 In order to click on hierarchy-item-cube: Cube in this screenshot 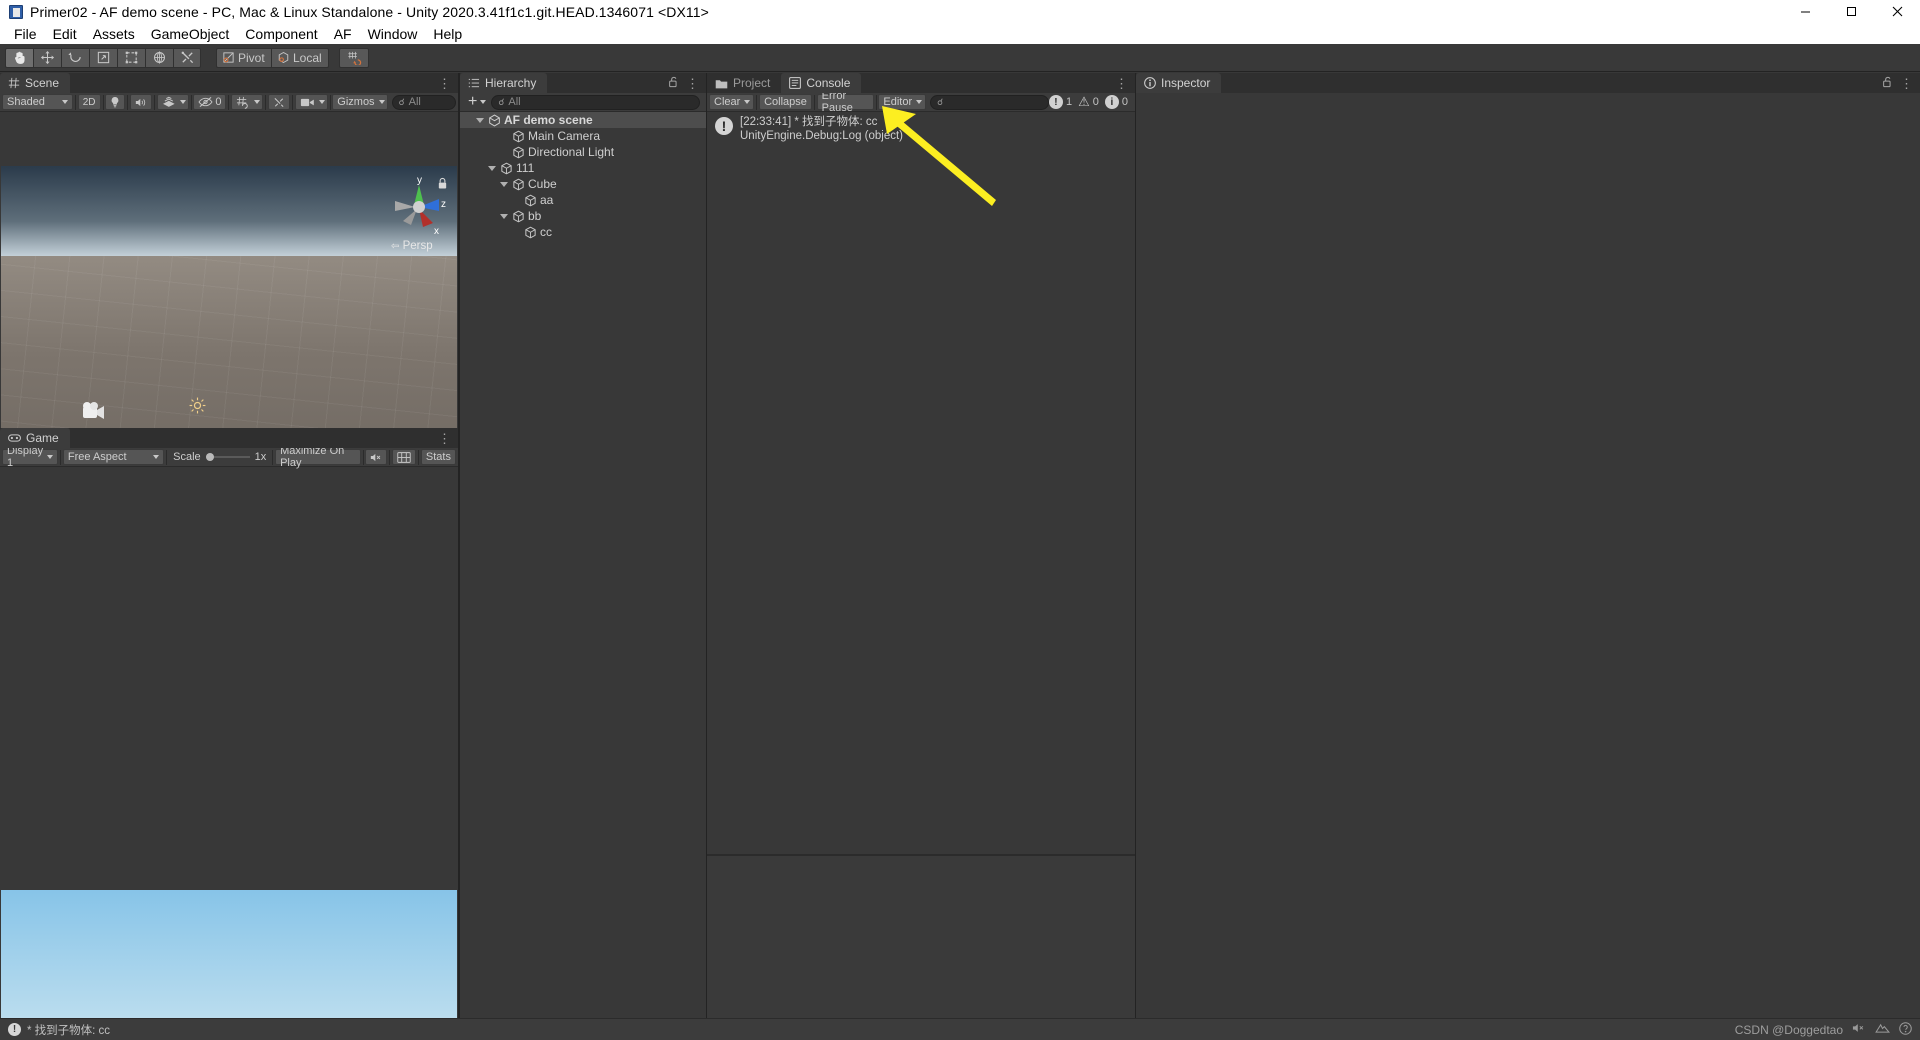, I will do `click(583, 184)`.